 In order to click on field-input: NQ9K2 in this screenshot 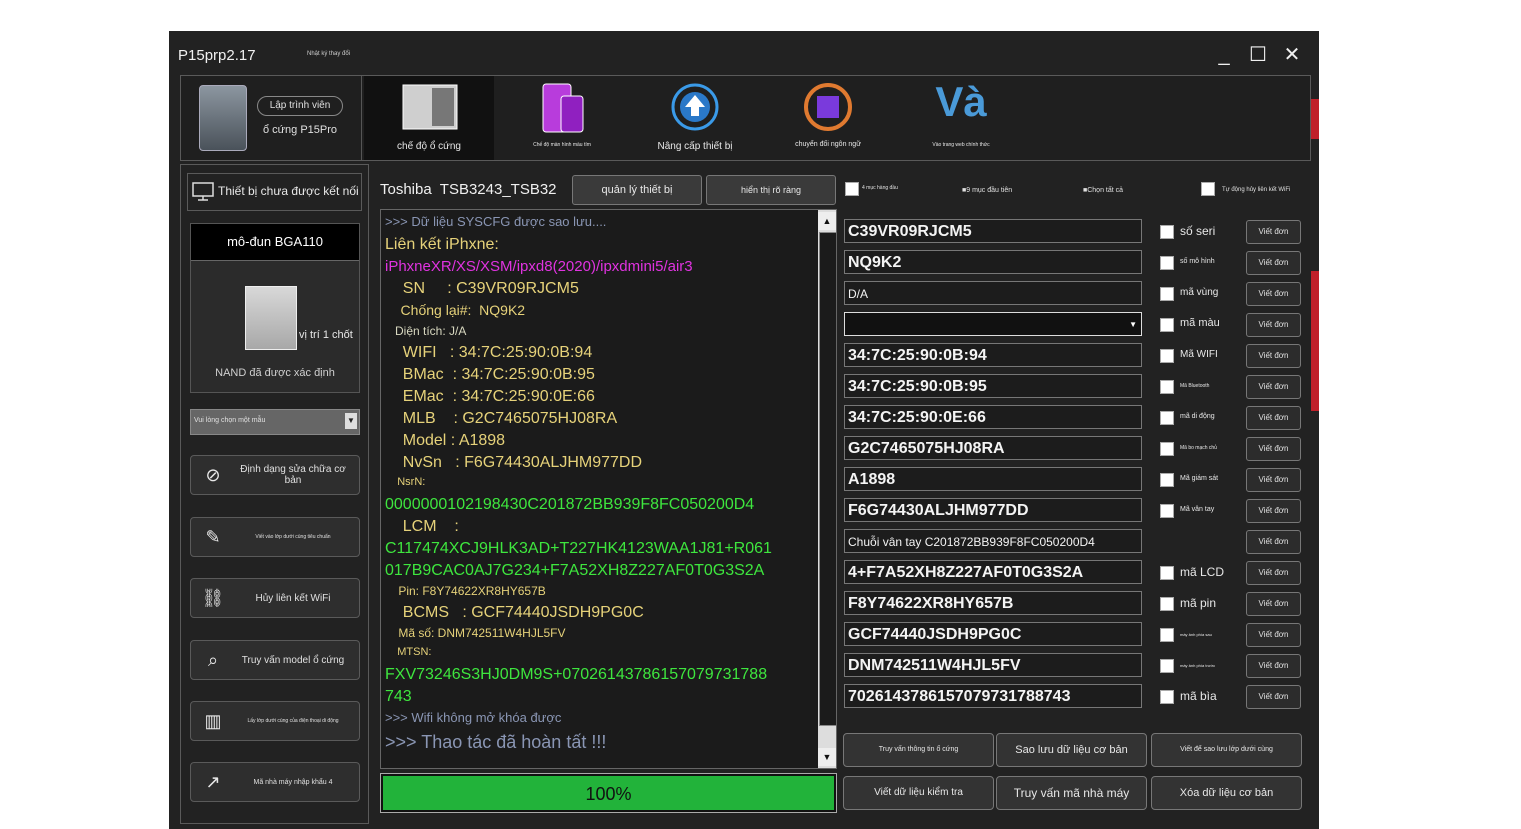, I will do `click(993, 262)`.